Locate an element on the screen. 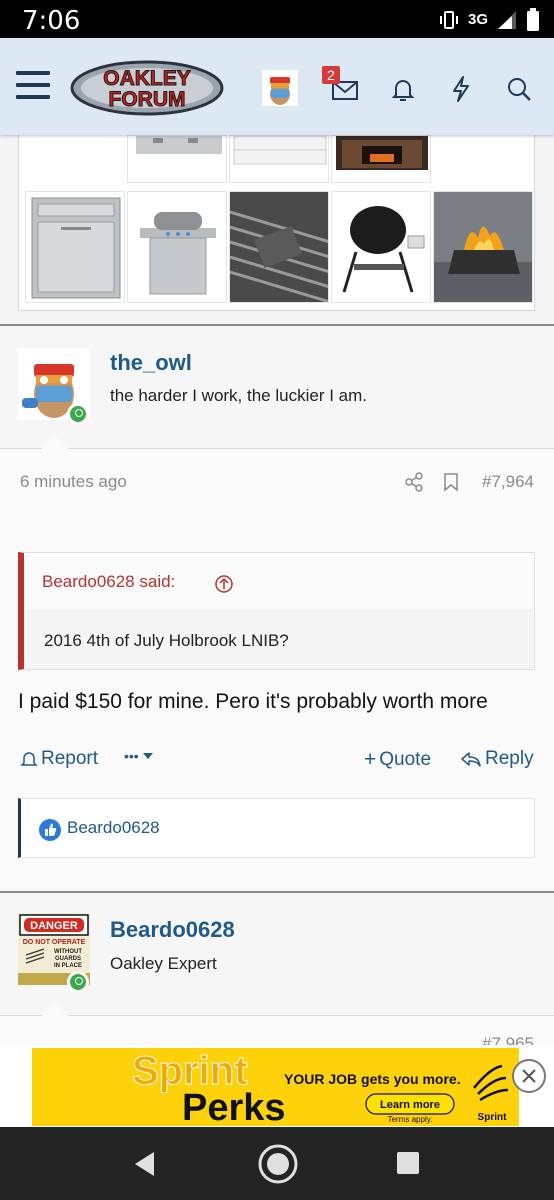  more-options-button: ••• is located at coordinates (139, 756).